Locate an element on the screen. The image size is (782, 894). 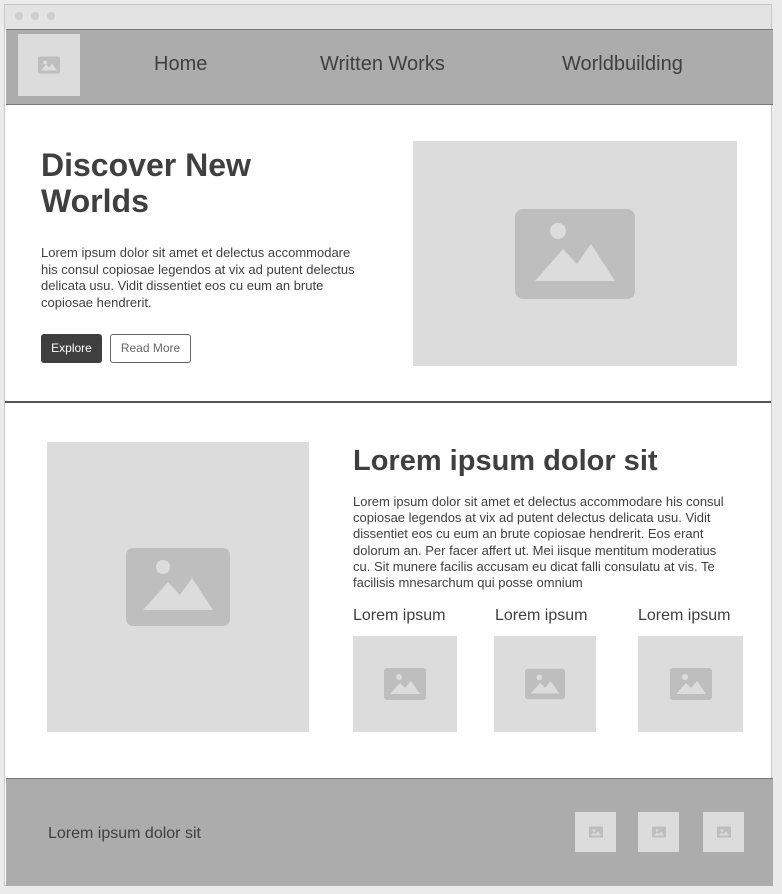
footer: Lorem ipsum dolor sit is located at coordinates (389, 832).